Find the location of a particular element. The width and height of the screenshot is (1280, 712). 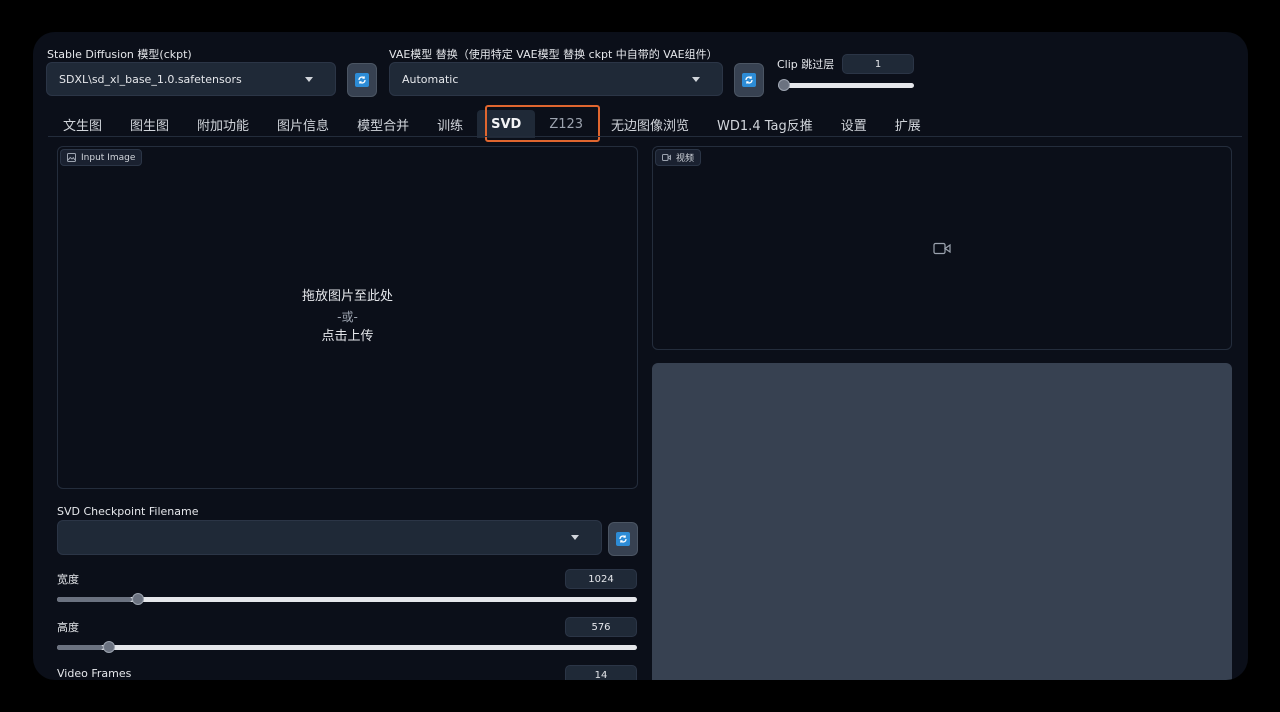

vae-refresh-button is located at coordinates (749, 80).